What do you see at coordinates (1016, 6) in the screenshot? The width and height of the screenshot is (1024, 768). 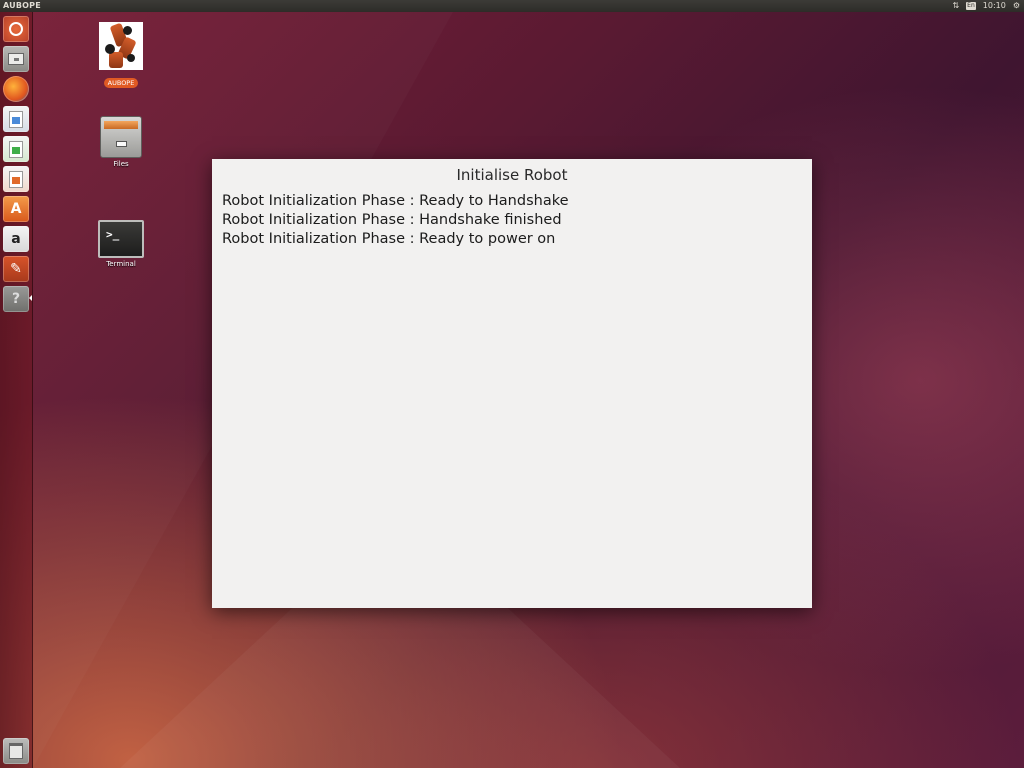 I see `gear-icon: ⚙` at bounding box center [1016, 6].